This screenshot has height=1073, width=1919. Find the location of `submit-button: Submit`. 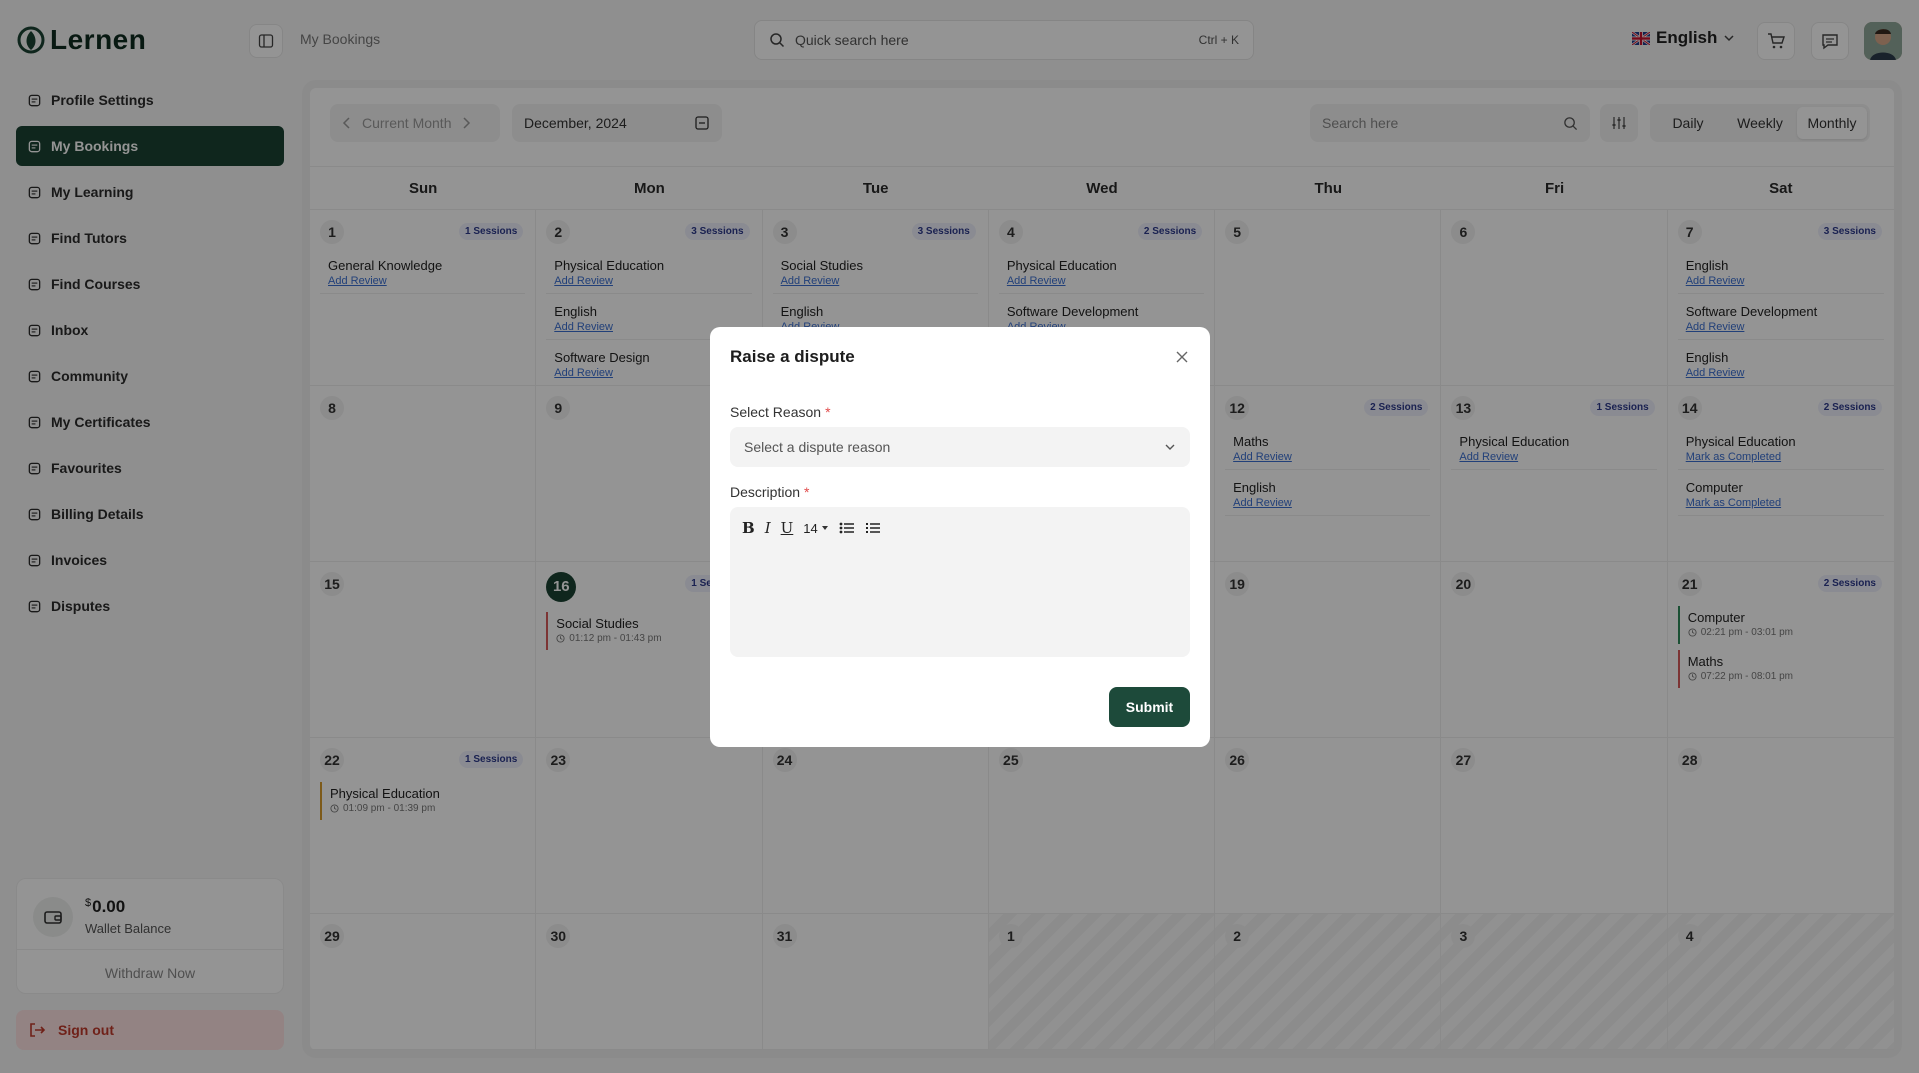

submit-button: Submit is located at coordinates (1149, 707).